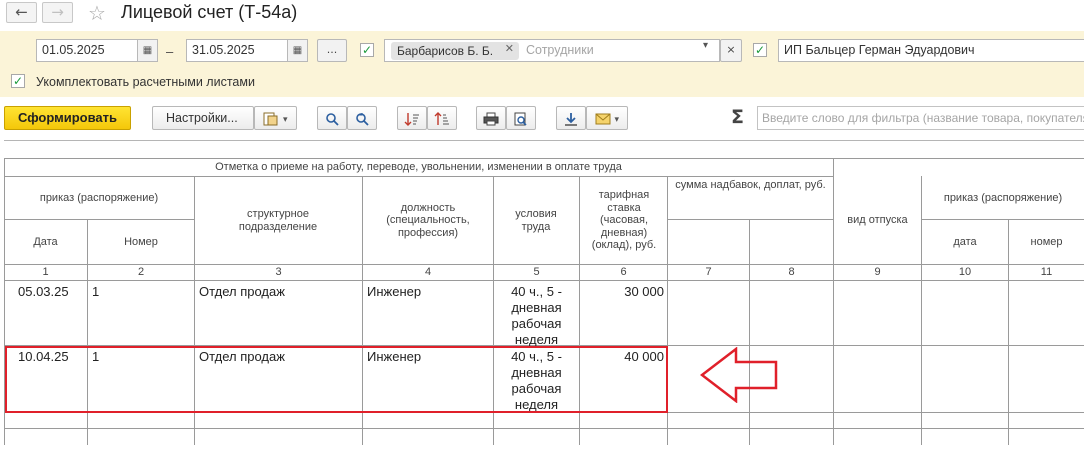 The height and width of the screenshot is (450, 1084). Describe the element at coordinates (737, 117) in the screenshot. I see `sum-icon: Σ` at that location.